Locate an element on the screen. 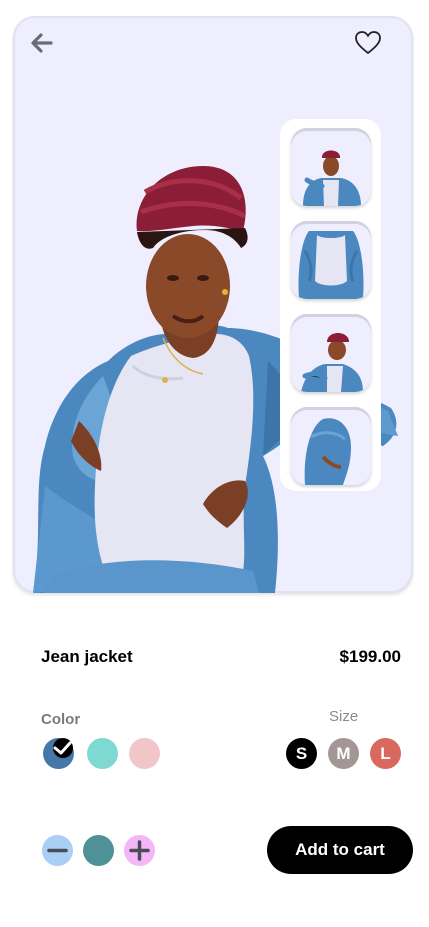 Image resolution: width=429 pixels, height=927 pixels. size-option-m: M is located at coordinates (343, 753).